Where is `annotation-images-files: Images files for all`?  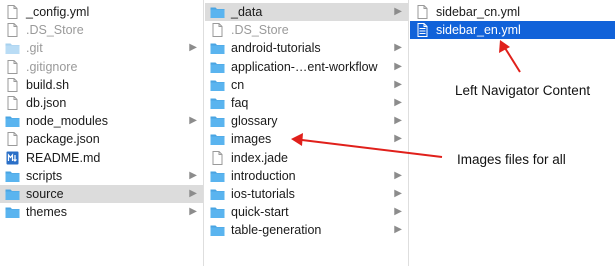
annotation-images-files: Images files for all is located at coordinates (511, 159).